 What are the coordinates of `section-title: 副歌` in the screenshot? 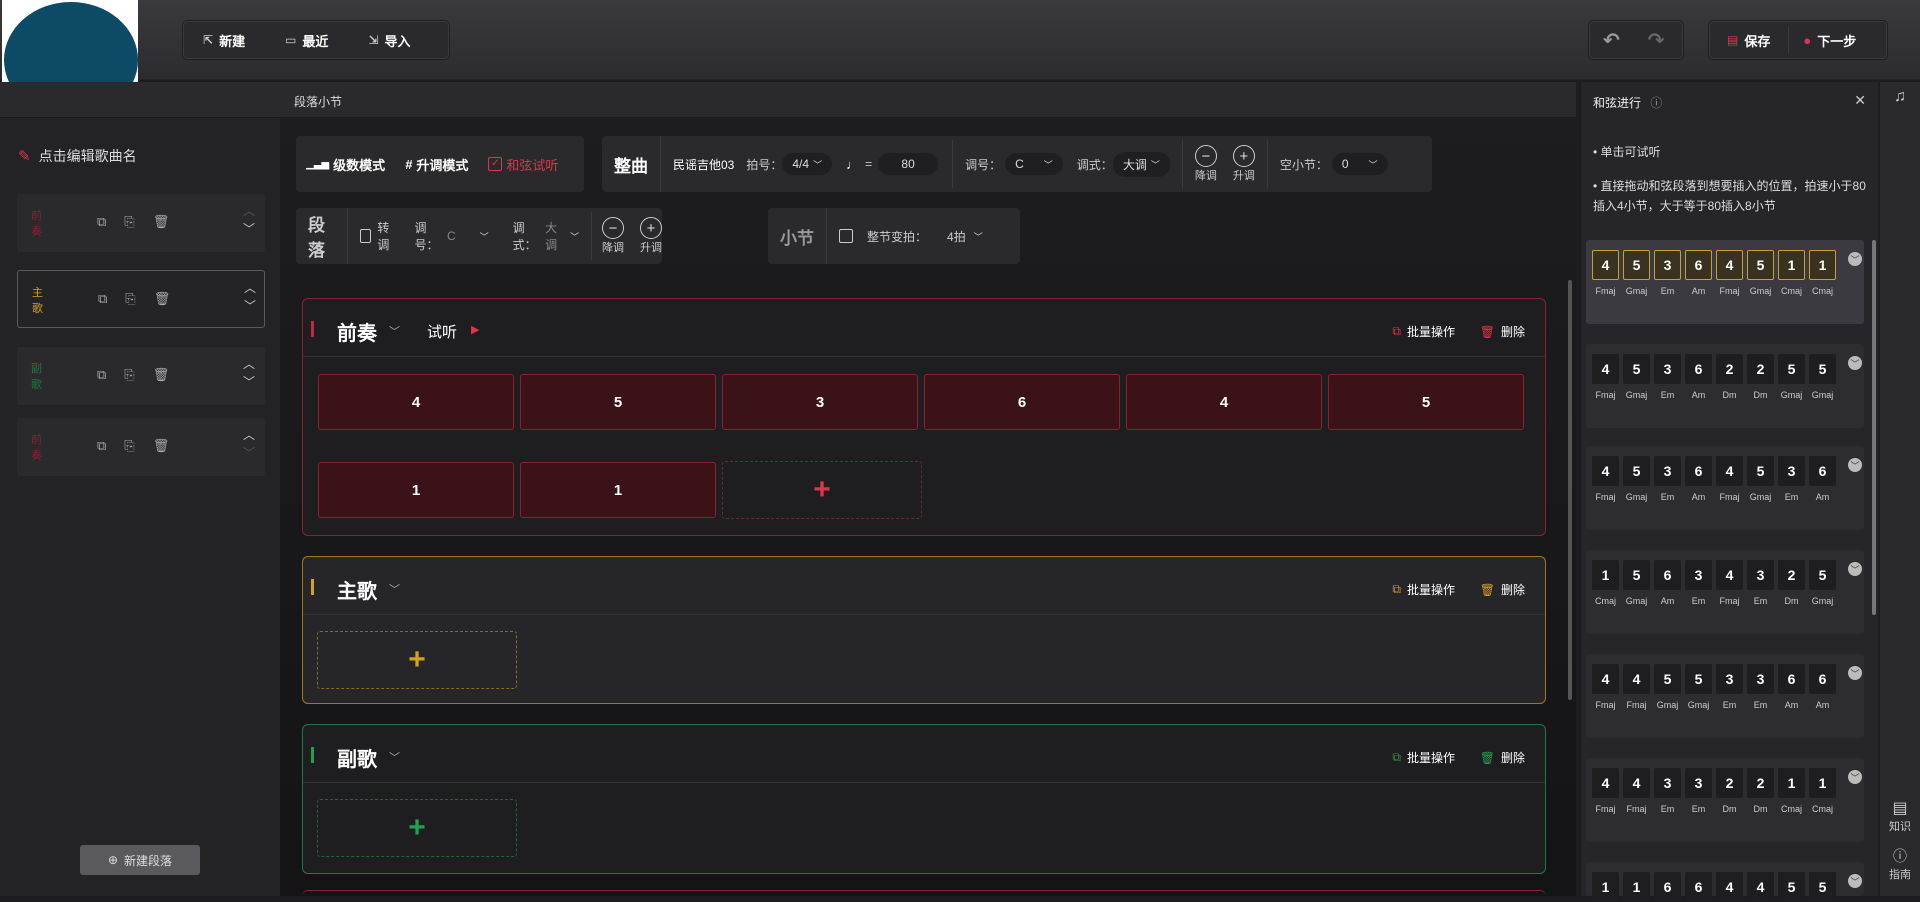 It's located at (357, 757).